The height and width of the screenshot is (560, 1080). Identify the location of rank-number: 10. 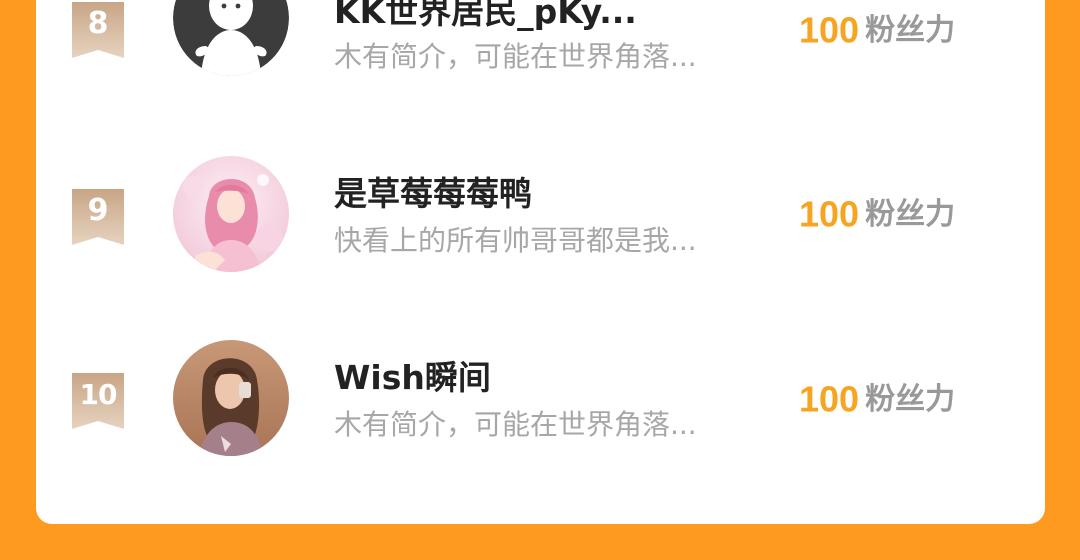
(98, 394).